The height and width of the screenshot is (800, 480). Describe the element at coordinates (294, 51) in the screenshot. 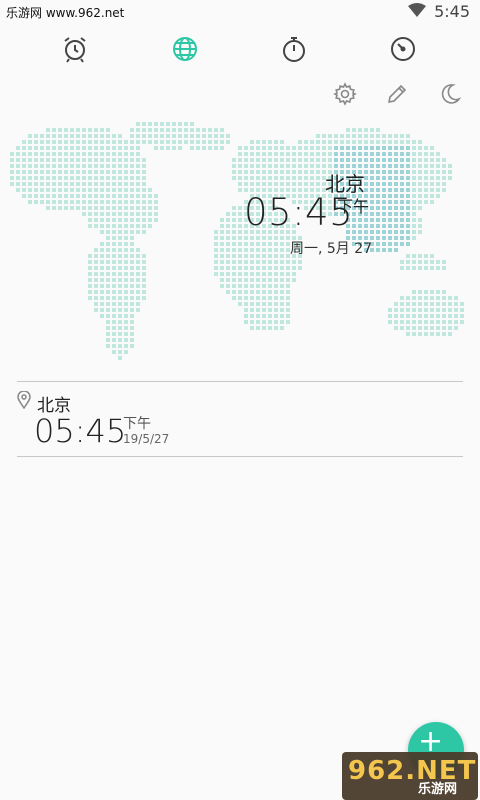

I see `tab-stopwatch` at that location.